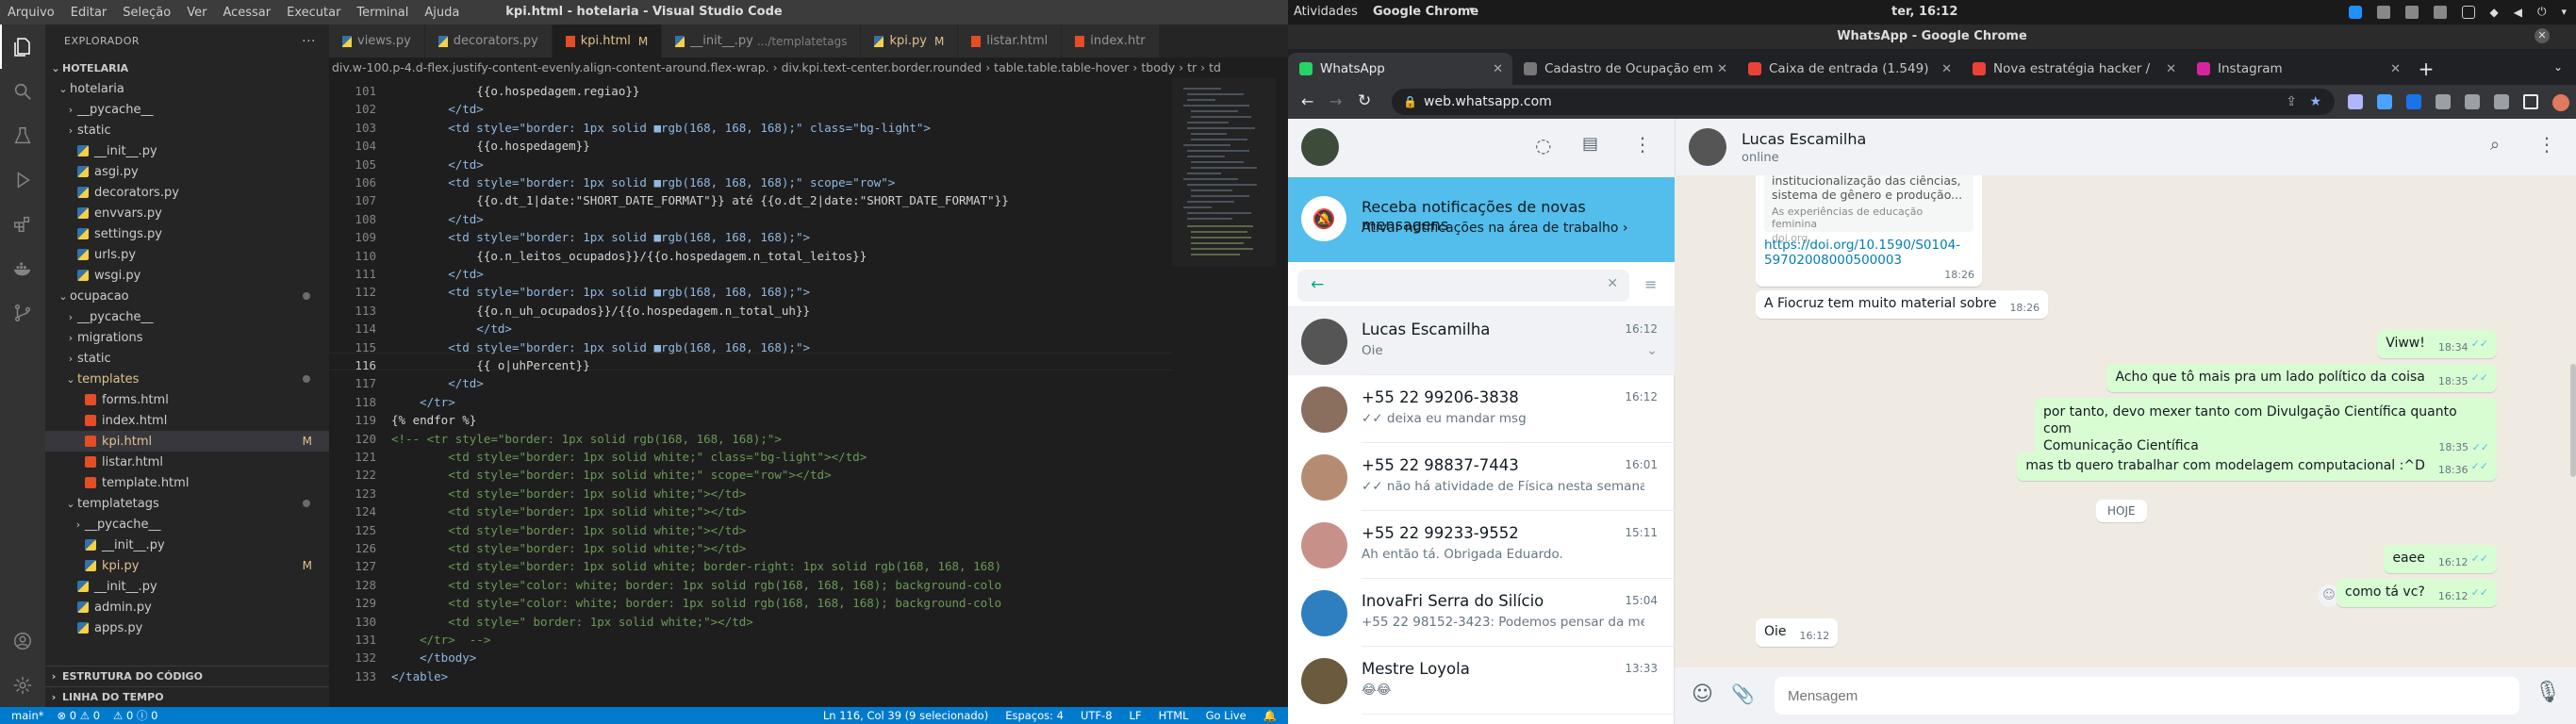 Image resolution: width=2576 pixels, height=724 pixels. Describe the element at coordinates (1642, 144) in the screenshot. I see `menu-dots-icon: ⋮` at that location.